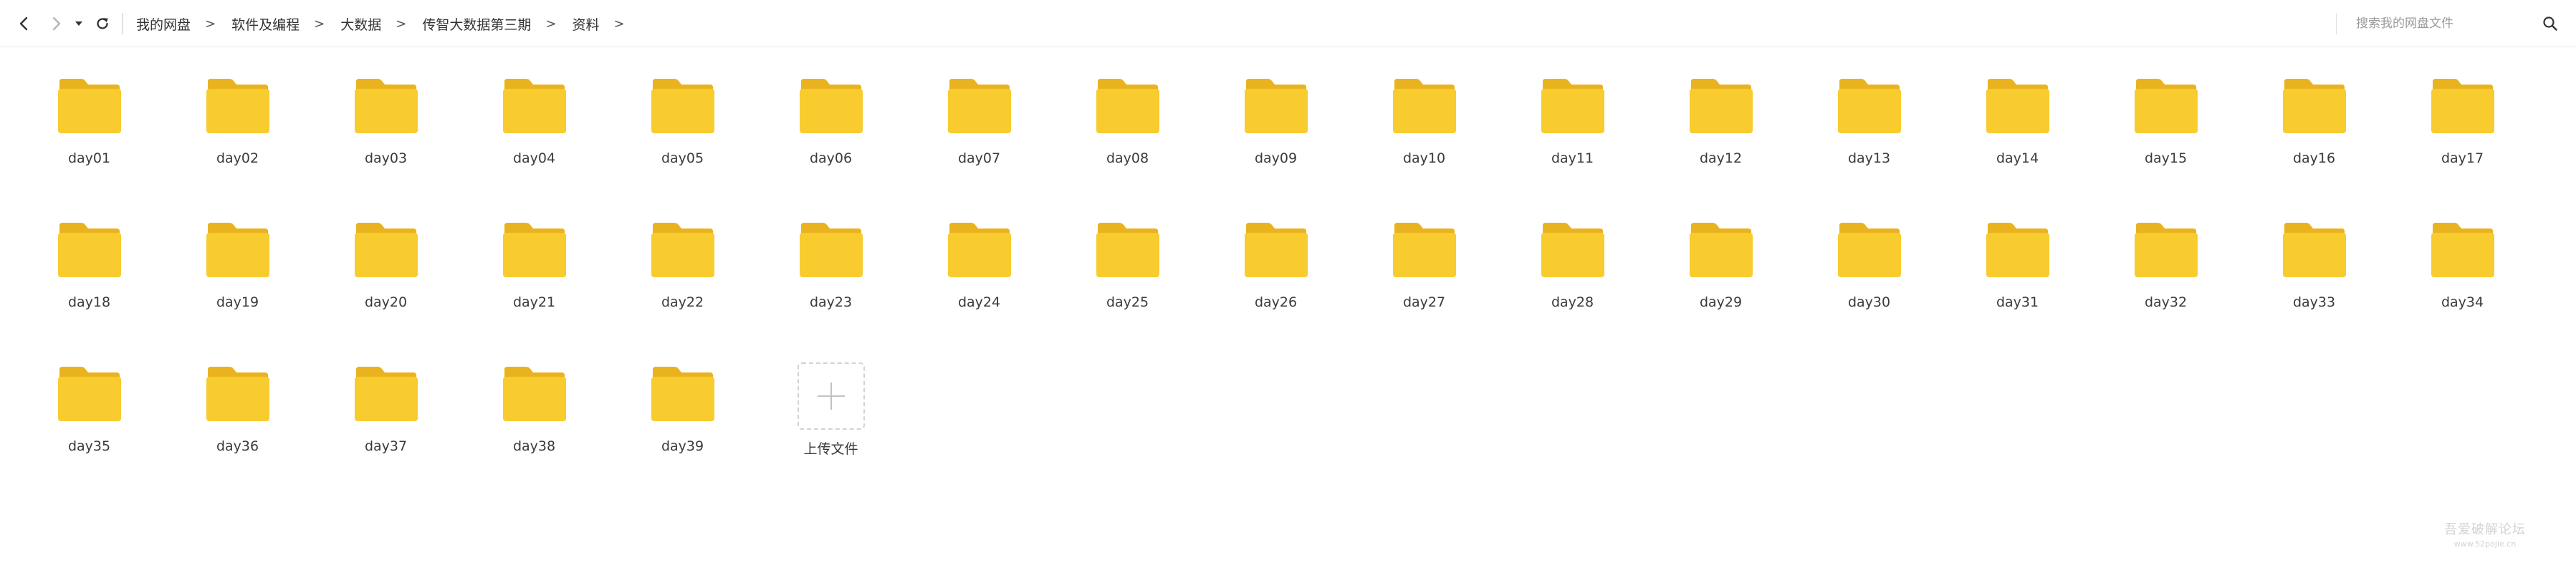  Describe the element at coordinates (386, 446) in the screenshot. I see `folder-name: day37` at that location.